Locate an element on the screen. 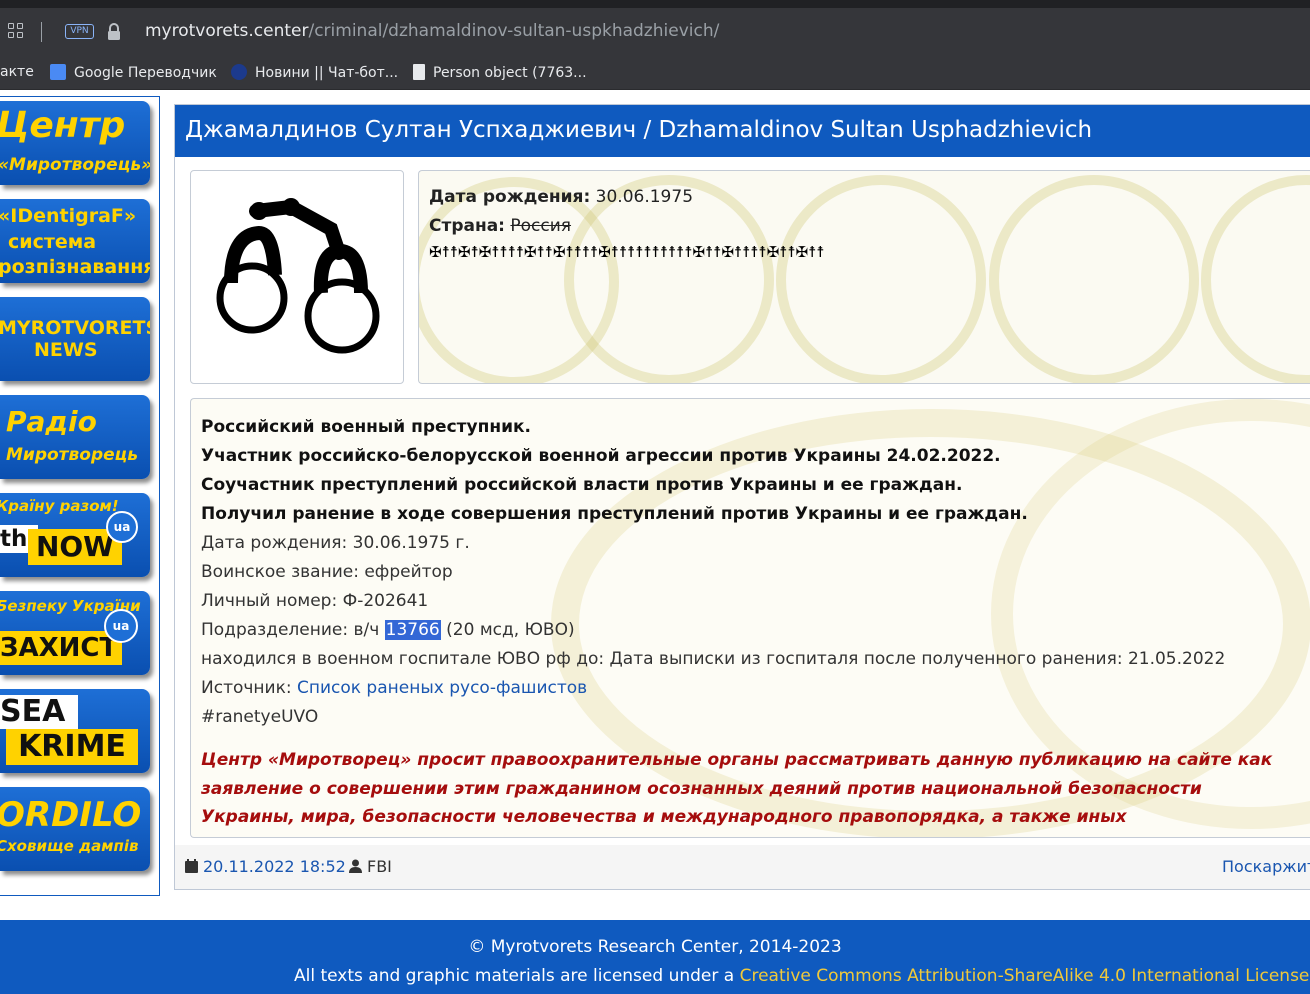  sidebar-item-center: Центр «Миротворець» is located at coordinates (75, 143).